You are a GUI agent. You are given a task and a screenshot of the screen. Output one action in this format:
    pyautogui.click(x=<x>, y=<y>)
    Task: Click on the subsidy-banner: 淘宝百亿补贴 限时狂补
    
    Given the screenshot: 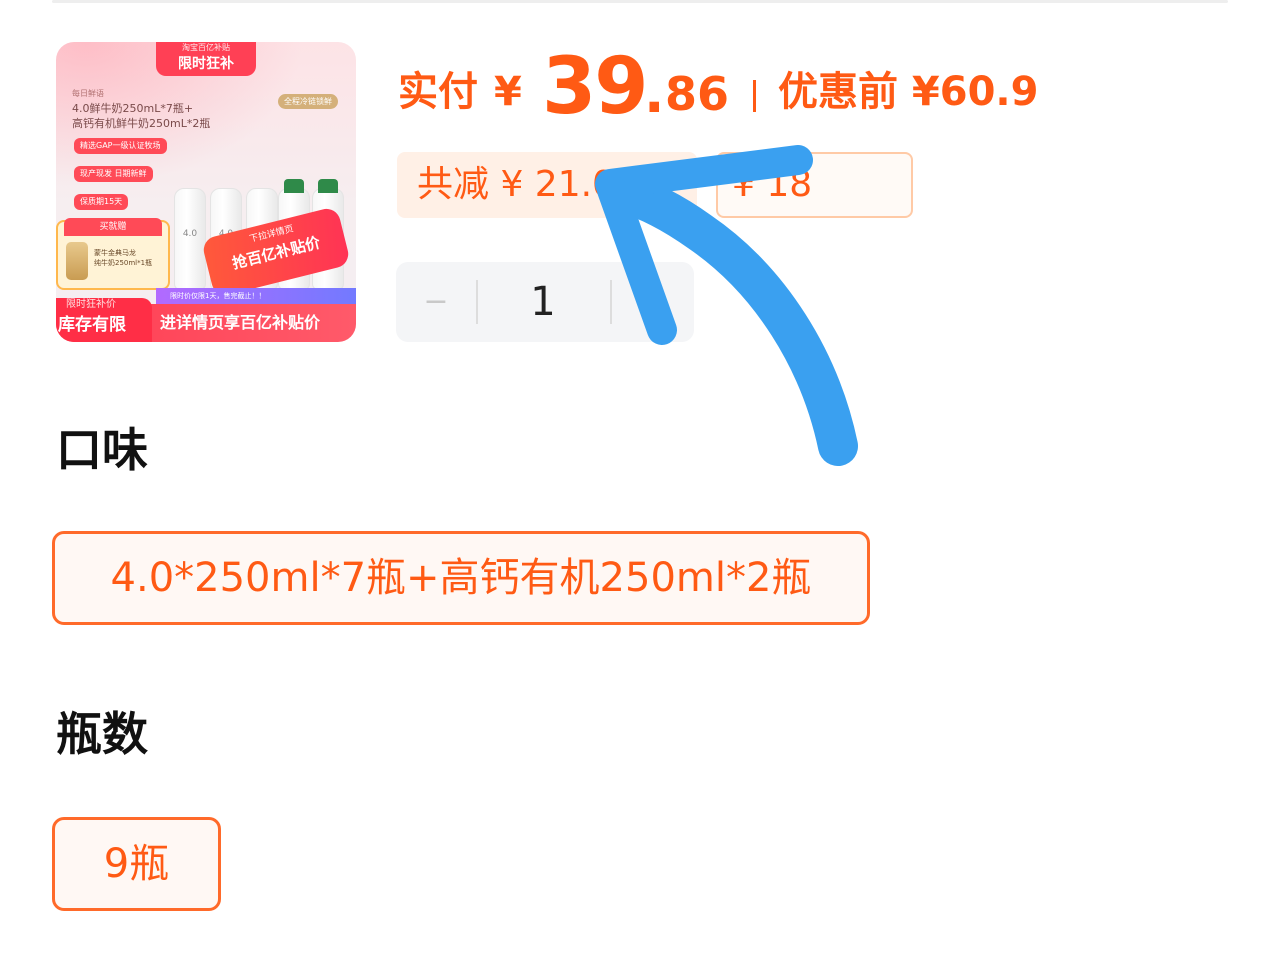 What is the action you would take?
    pyautogui.click(x=206, y=59)
    